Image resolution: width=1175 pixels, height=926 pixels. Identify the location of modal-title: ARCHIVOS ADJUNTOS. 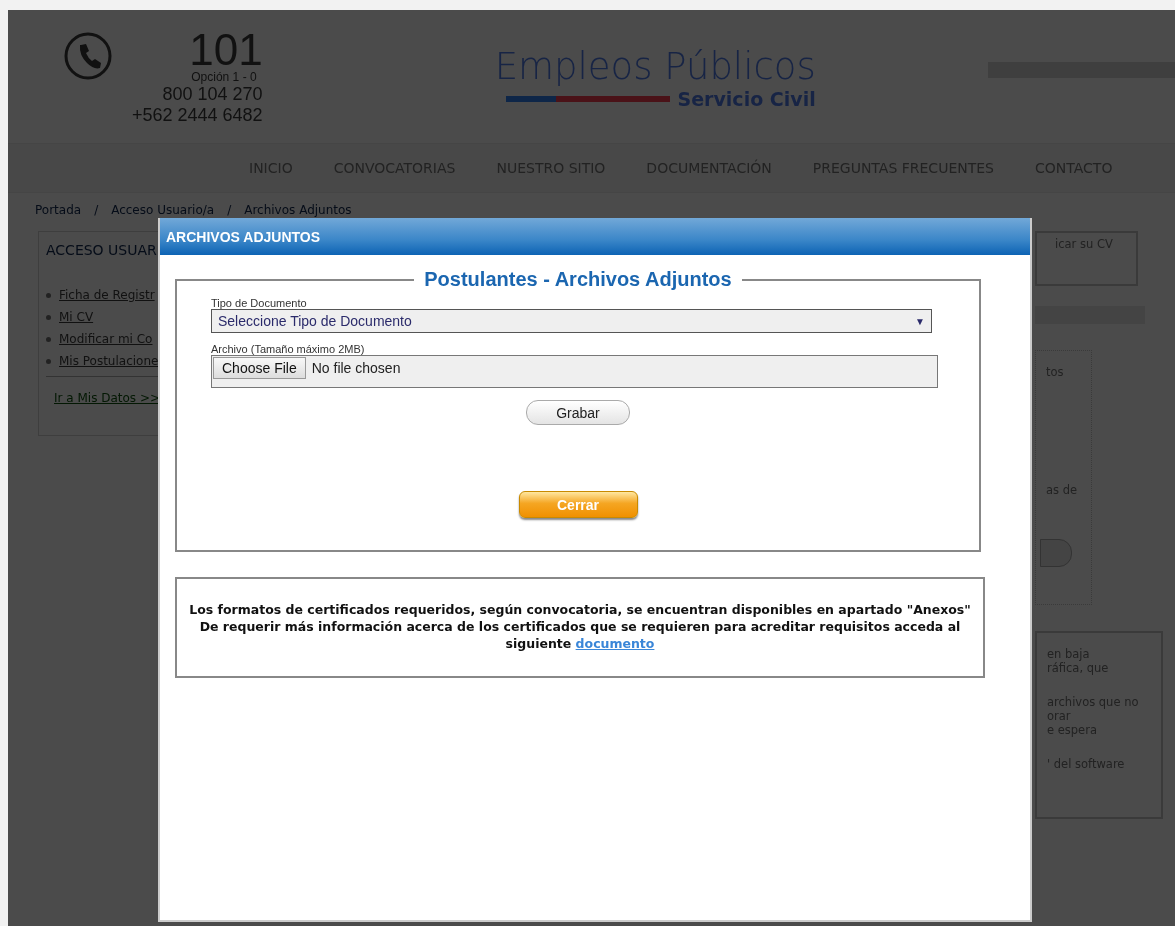
(595, 236).